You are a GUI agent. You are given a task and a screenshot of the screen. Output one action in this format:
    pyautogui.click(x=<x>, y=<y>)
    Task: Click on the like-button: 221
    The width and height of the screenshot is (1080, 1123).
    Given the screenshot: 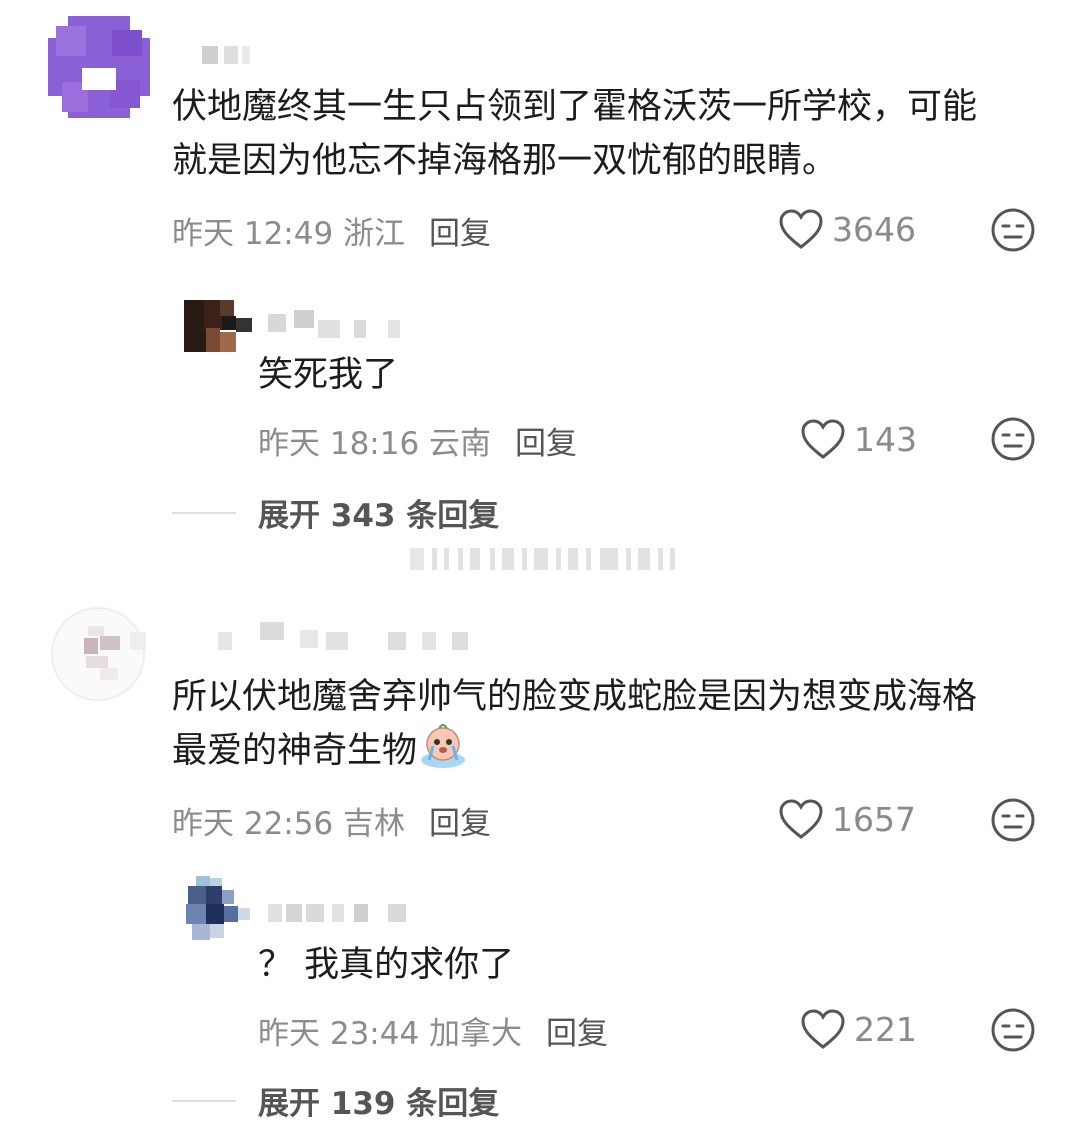 What is the action you would take?
    pyautogui.click(x=858, y=1029)
    